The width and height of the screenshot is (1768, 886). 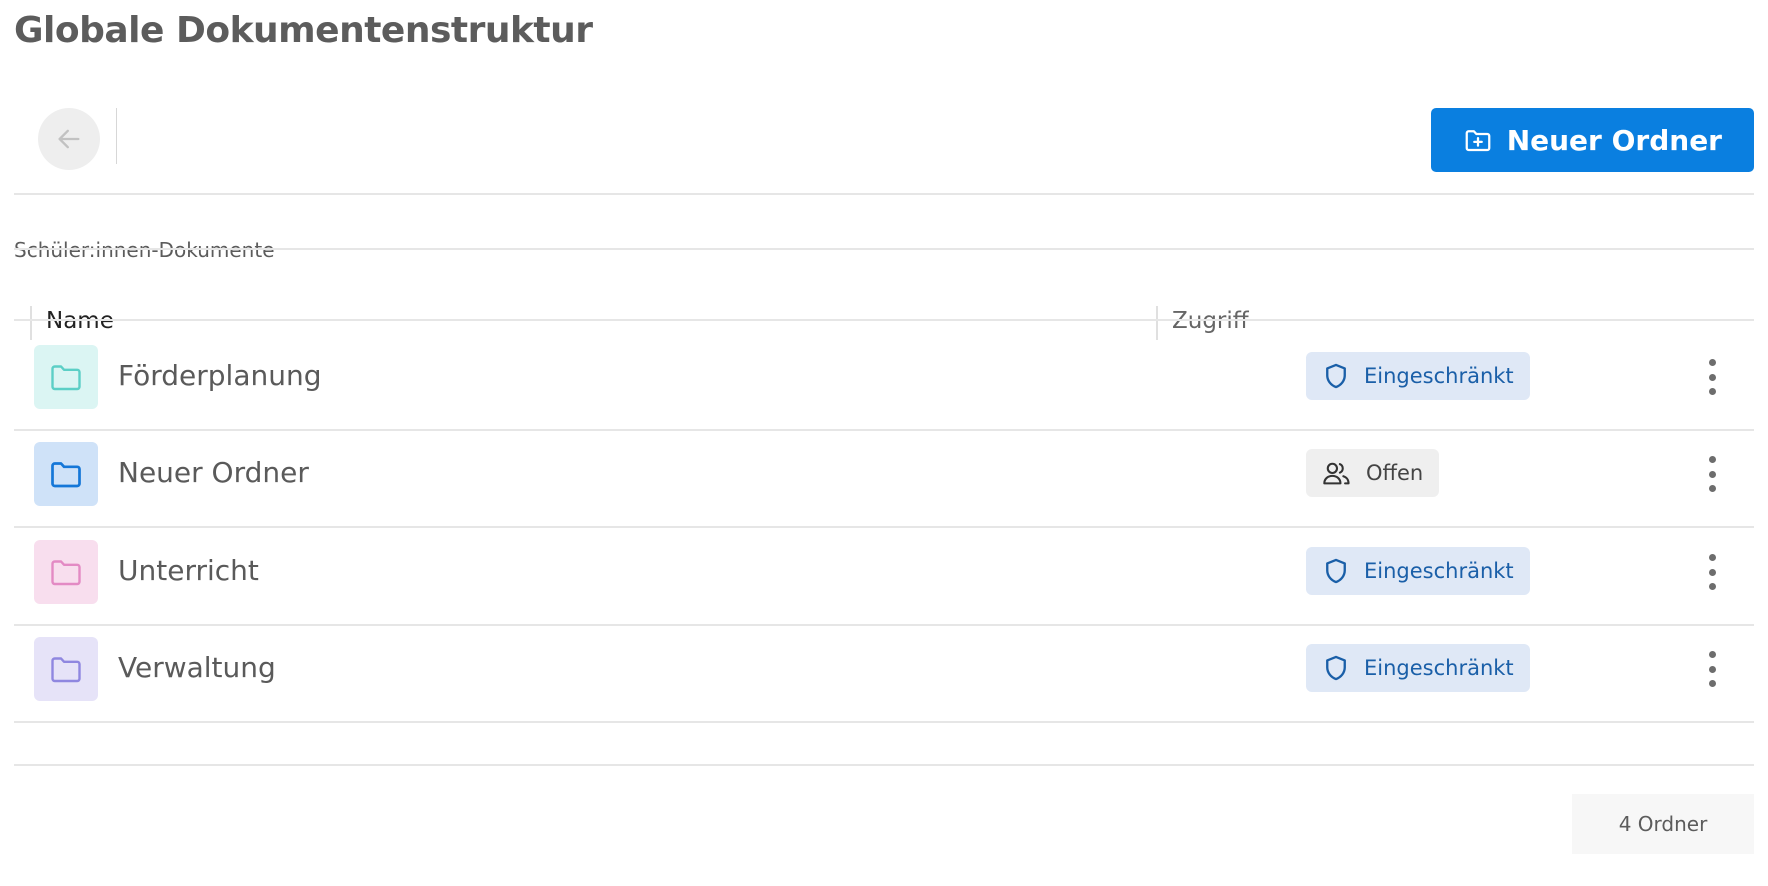 I want to click on table-row: Unterricht Eingeschränkt, so click(x=884, y=571).